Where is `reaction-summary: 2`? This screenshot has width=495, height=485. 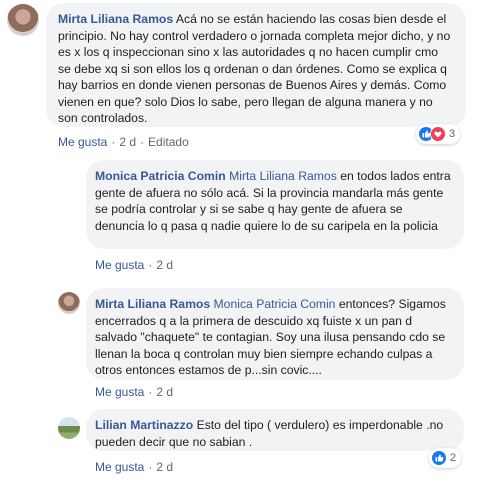
reaction-summary: 2 is located at coordinates (445, 458).